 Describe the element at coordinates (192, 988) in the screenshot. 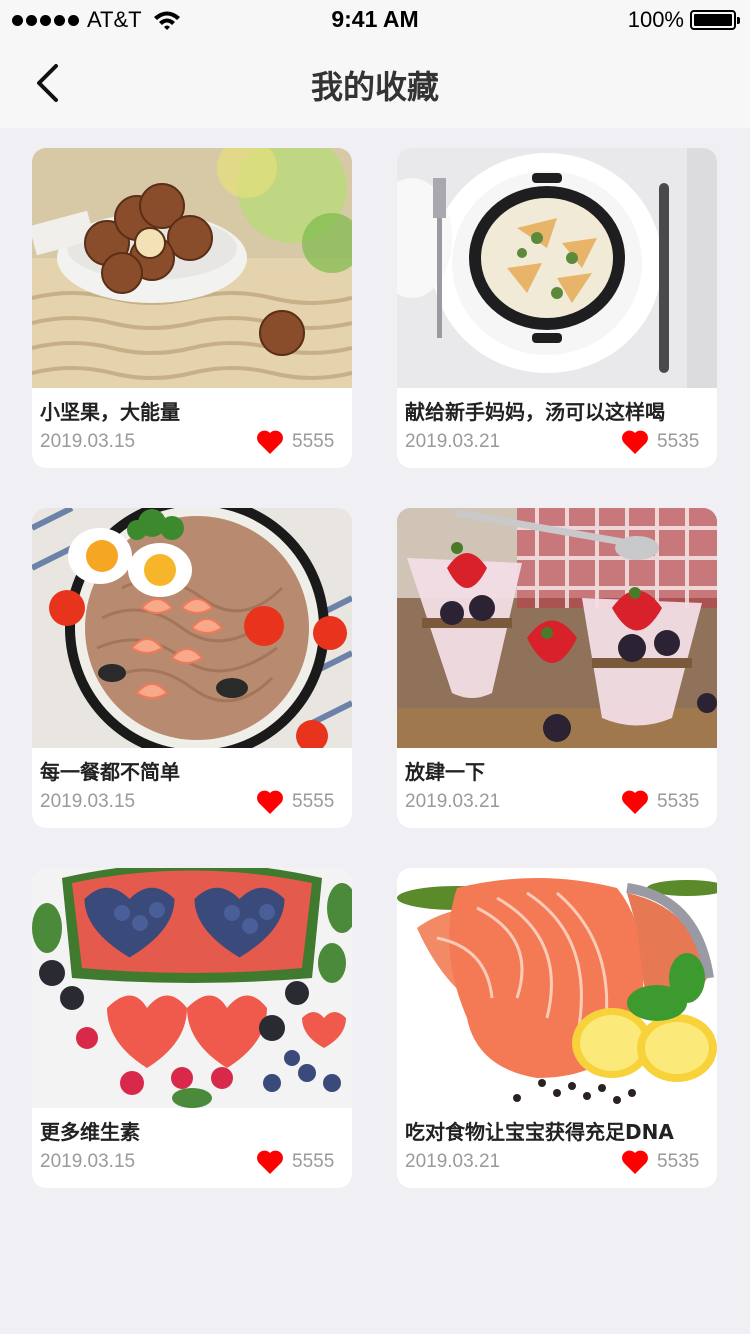

I see `watermelon-berries-photo` at that location.